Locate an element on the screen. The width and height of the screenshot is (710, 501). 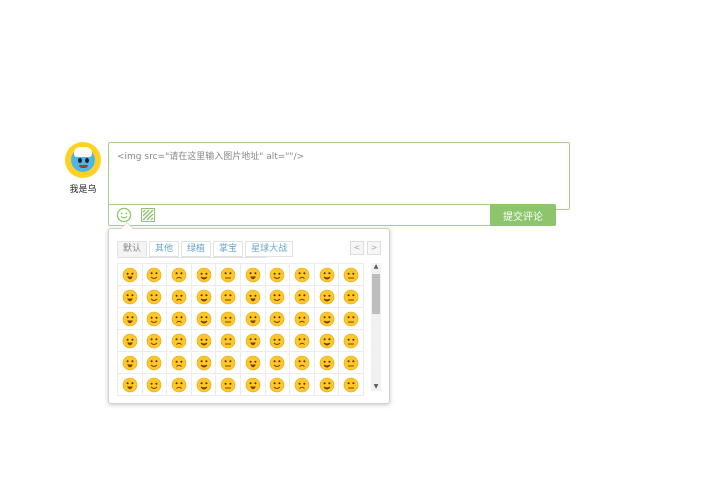
scroll-down-arrow-icon: ▼ is located at coordinates (376, 387).